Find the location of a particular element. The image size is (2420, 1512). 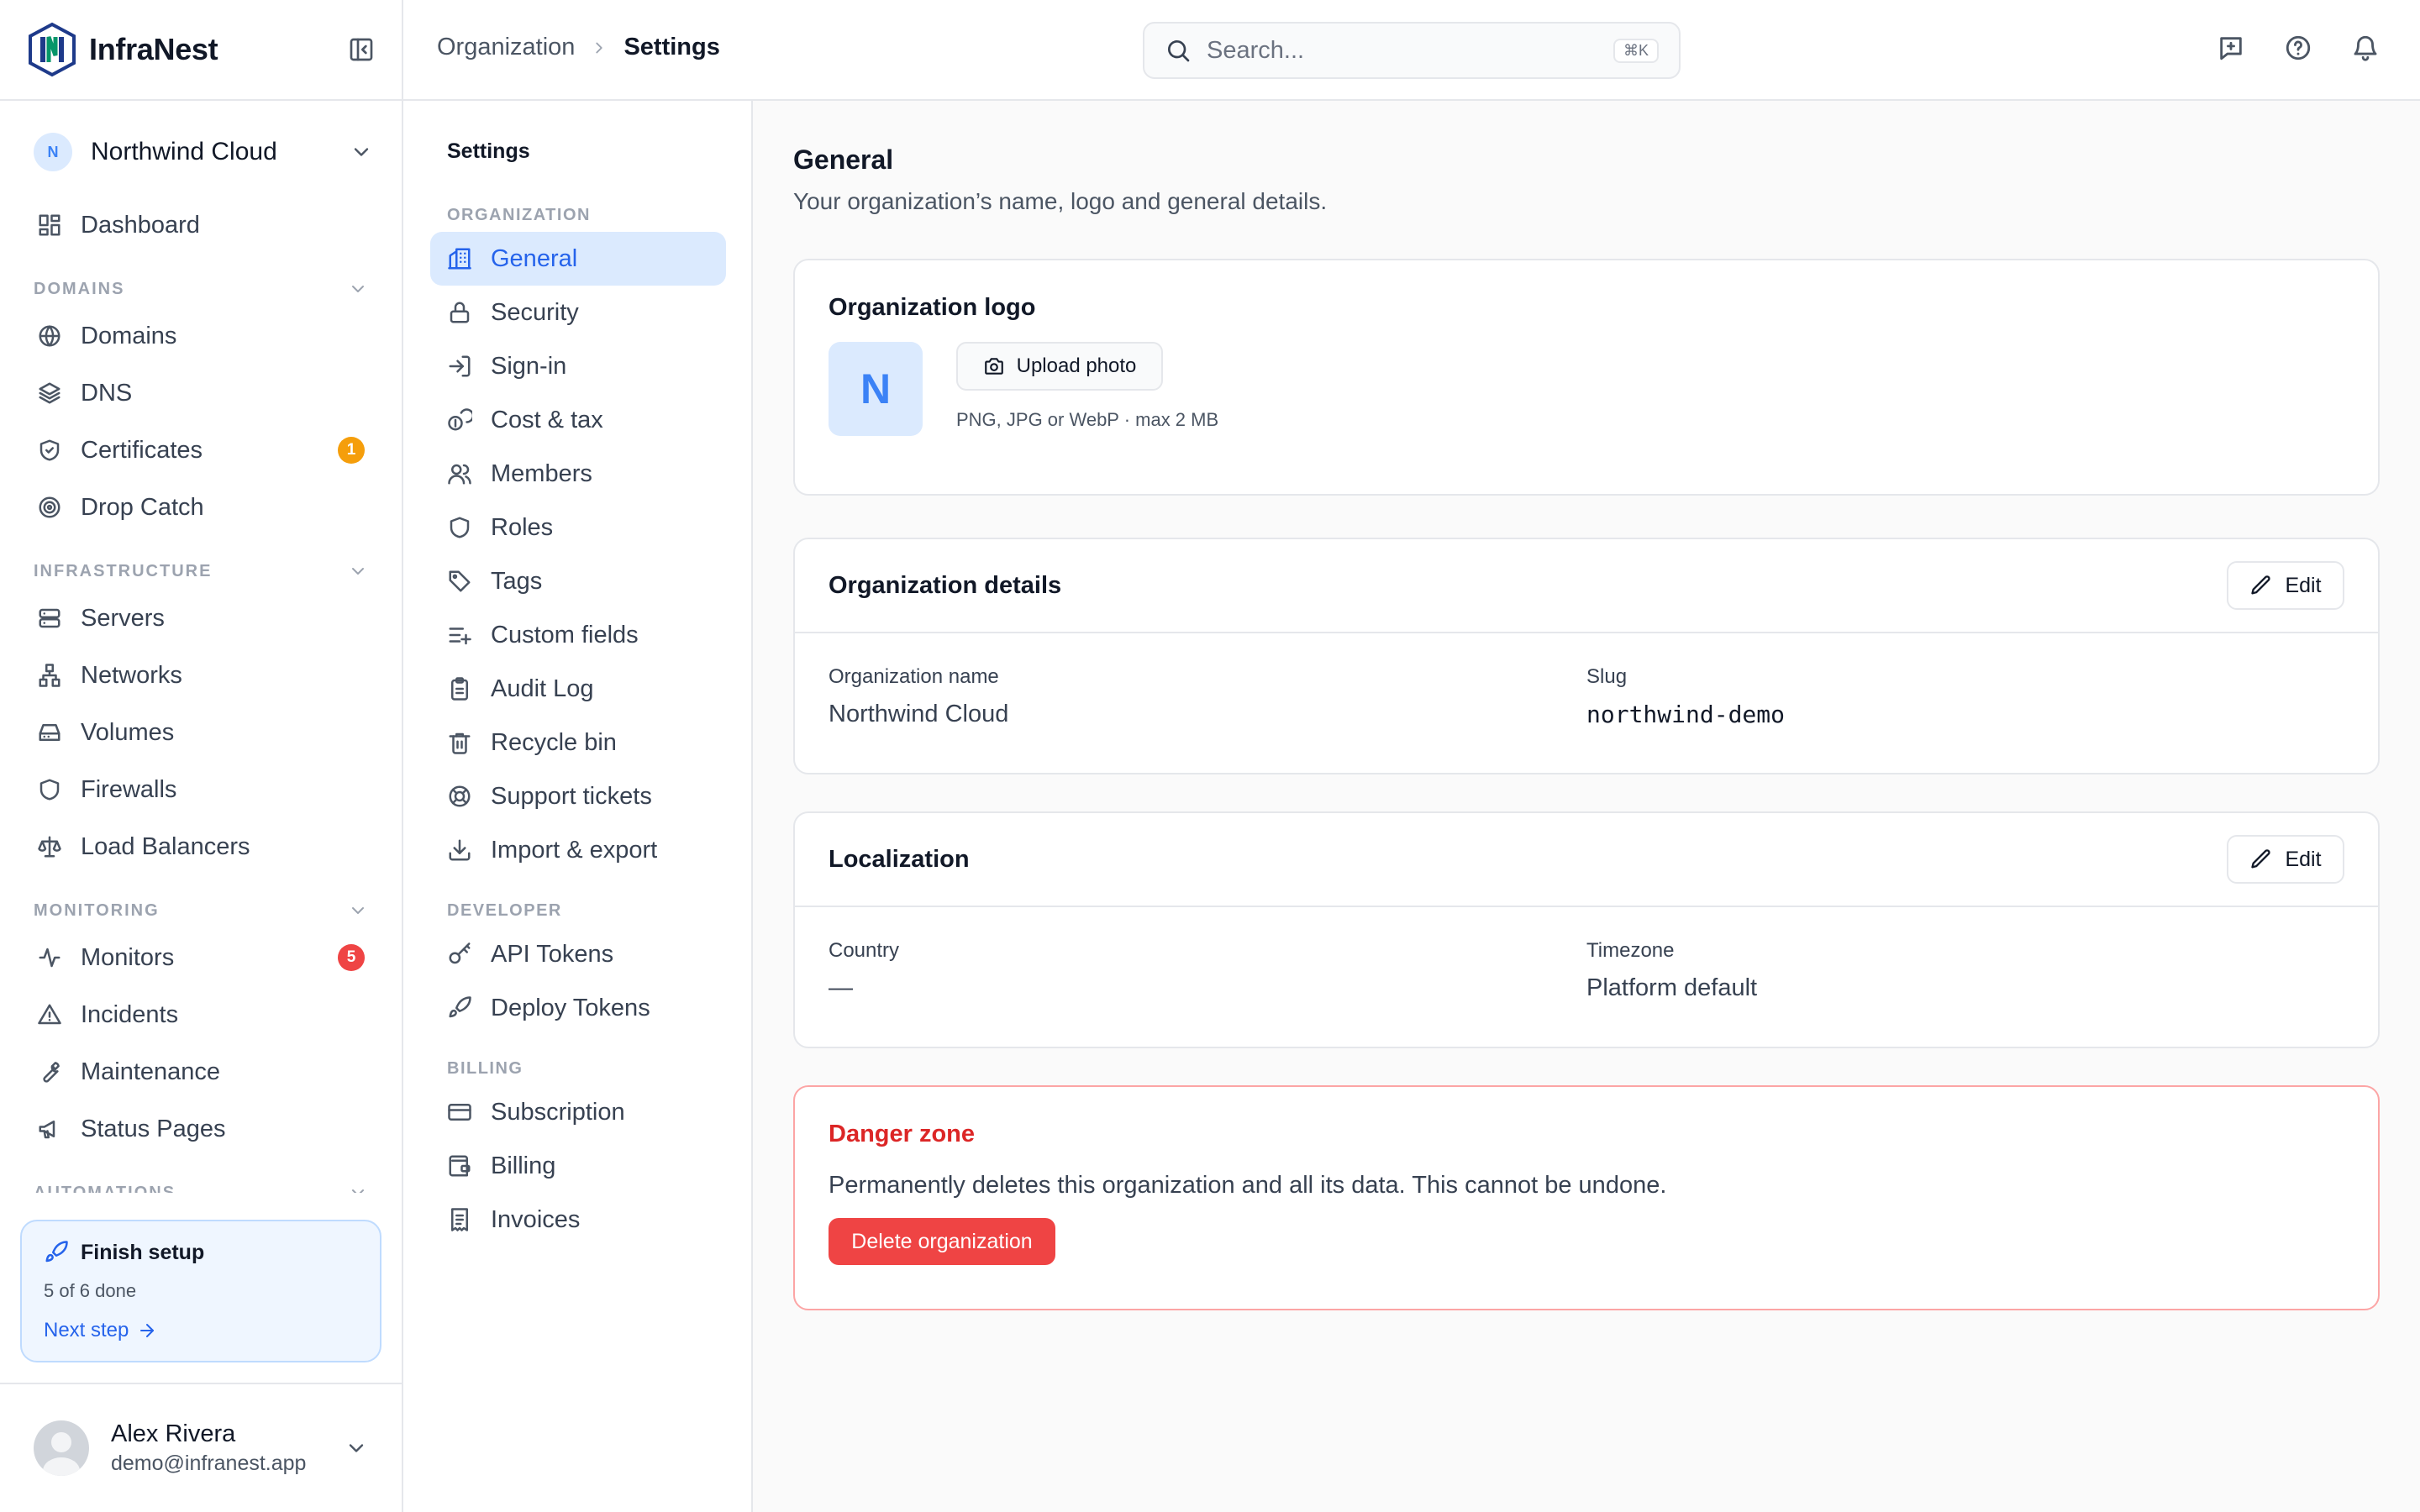

settings-item-custom-fields: Custom fields is located at coordinates (578, 635).